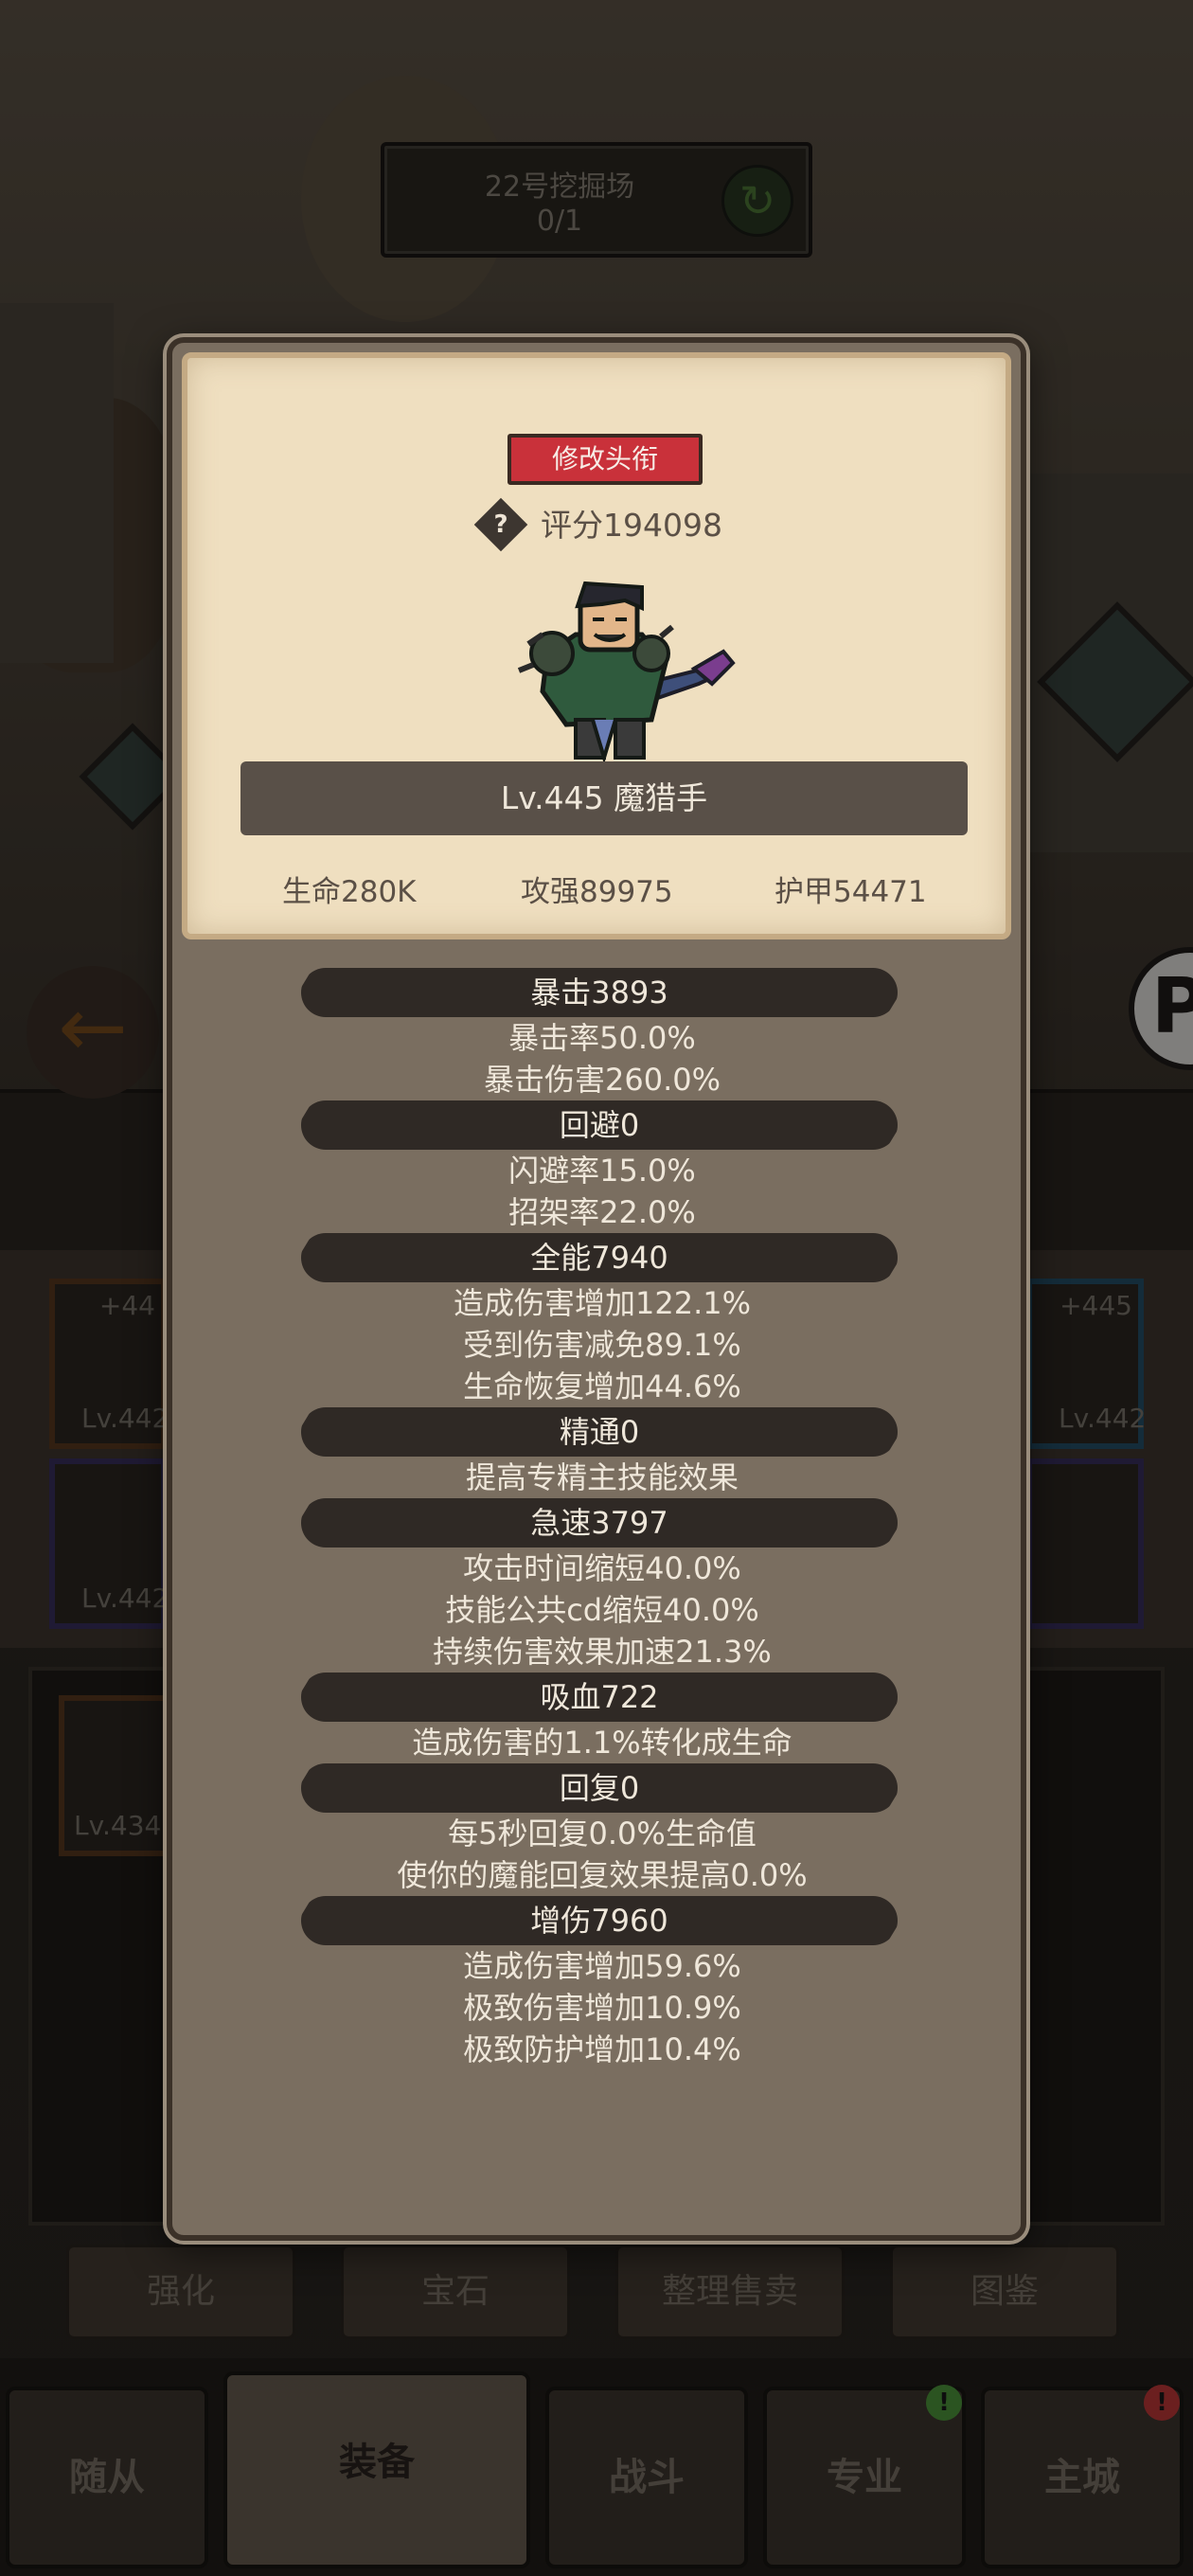 Image resolution: width=1193 pixels, height=2576 pixels. What do you see at coordinates (602, 1834) in the screenshot?
I see `attribute-line: 每5秒回复0.0%生命值` at bounding box center [602, 1834].